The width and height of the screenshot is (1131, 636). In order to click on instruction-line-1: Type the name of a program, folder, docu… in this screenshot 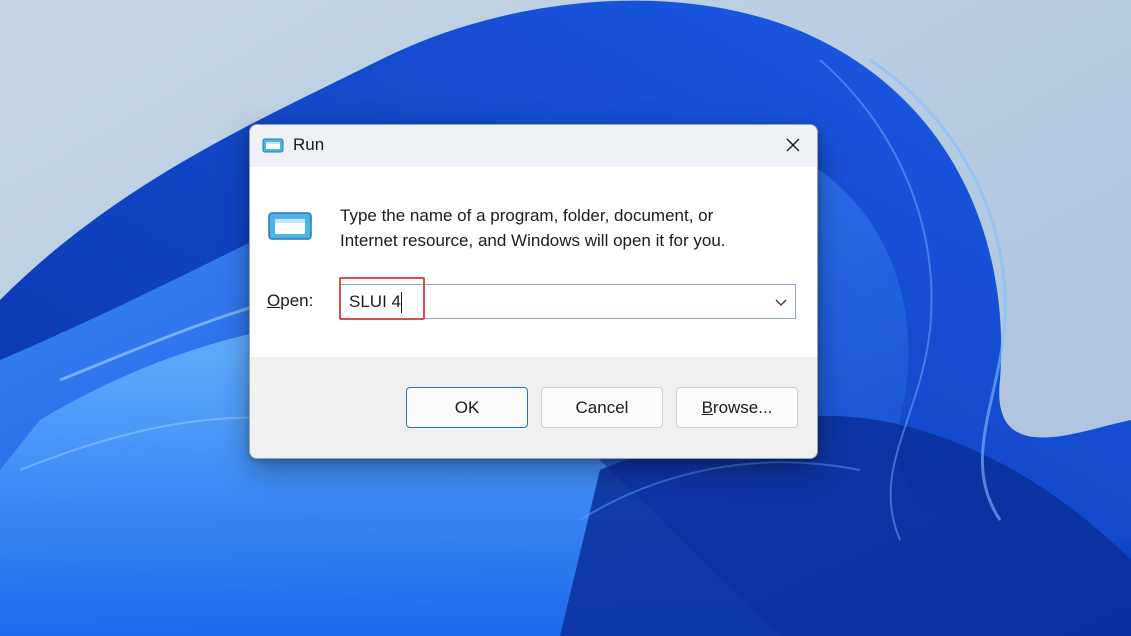, I will do `click(527, 215)`.